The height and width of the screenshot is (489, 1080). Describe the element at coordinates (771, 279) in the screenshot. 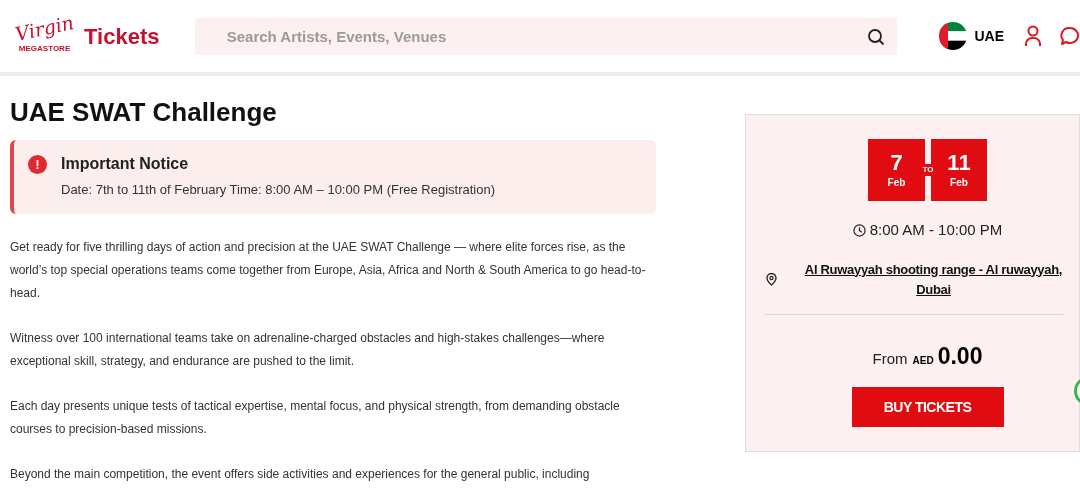

I see `location-pin-icon` at that location.